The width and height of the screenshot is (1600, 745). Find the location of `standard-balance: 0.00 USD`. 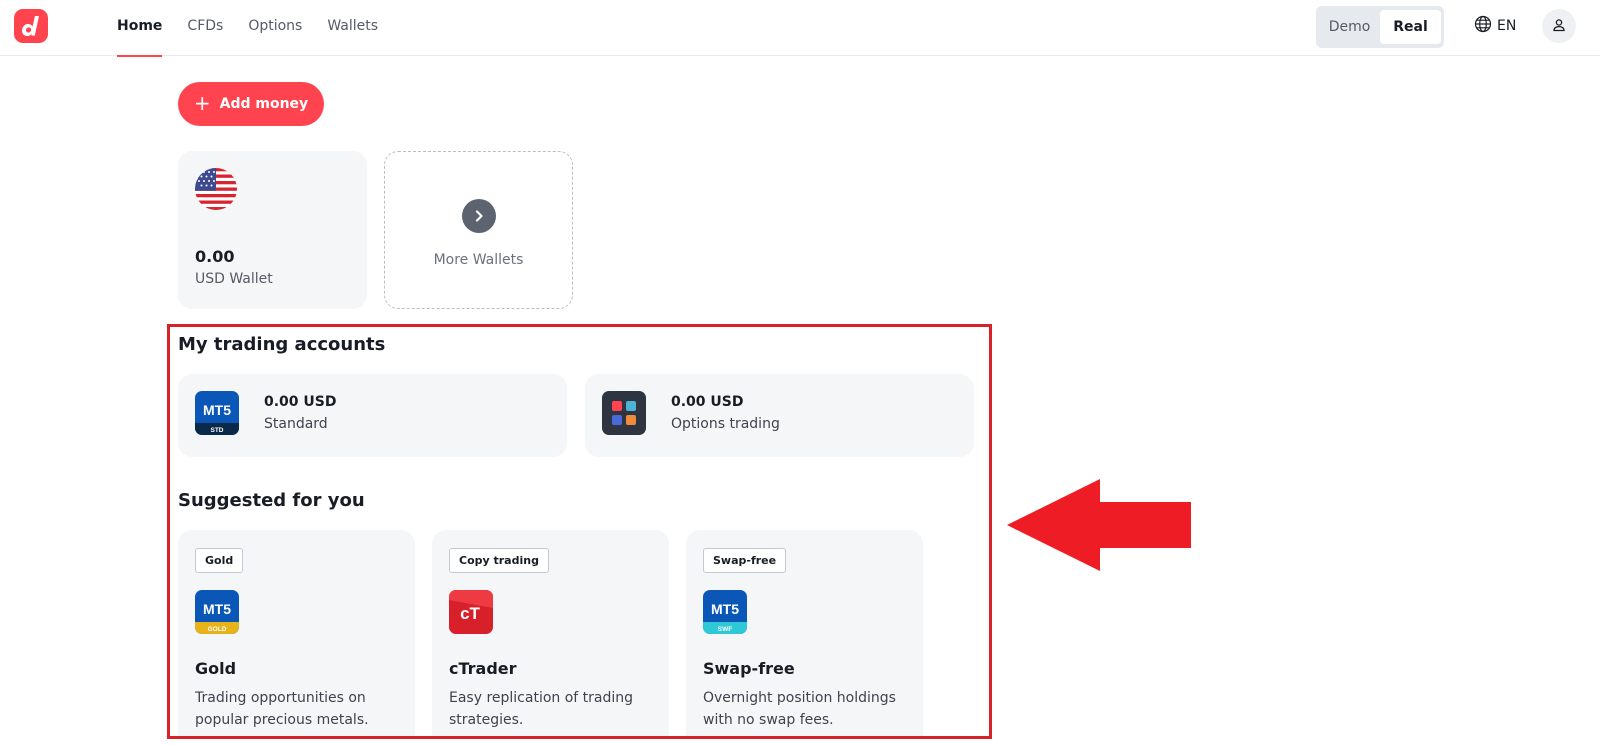

standard-balance: 0.00 USD is located at coordinates (300, 402).